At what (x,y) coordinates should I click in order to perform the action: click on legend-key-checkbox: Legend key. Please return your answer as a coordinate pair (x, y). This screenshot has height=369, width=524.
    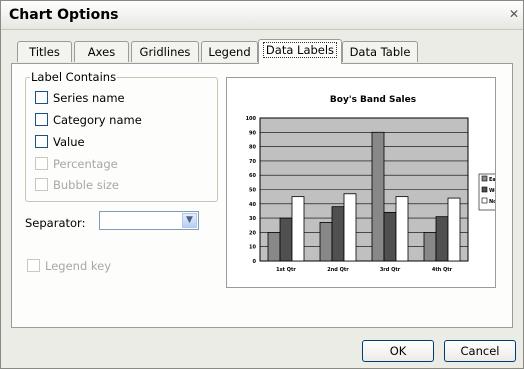
    Looking at the image, I should click on (69, 266).